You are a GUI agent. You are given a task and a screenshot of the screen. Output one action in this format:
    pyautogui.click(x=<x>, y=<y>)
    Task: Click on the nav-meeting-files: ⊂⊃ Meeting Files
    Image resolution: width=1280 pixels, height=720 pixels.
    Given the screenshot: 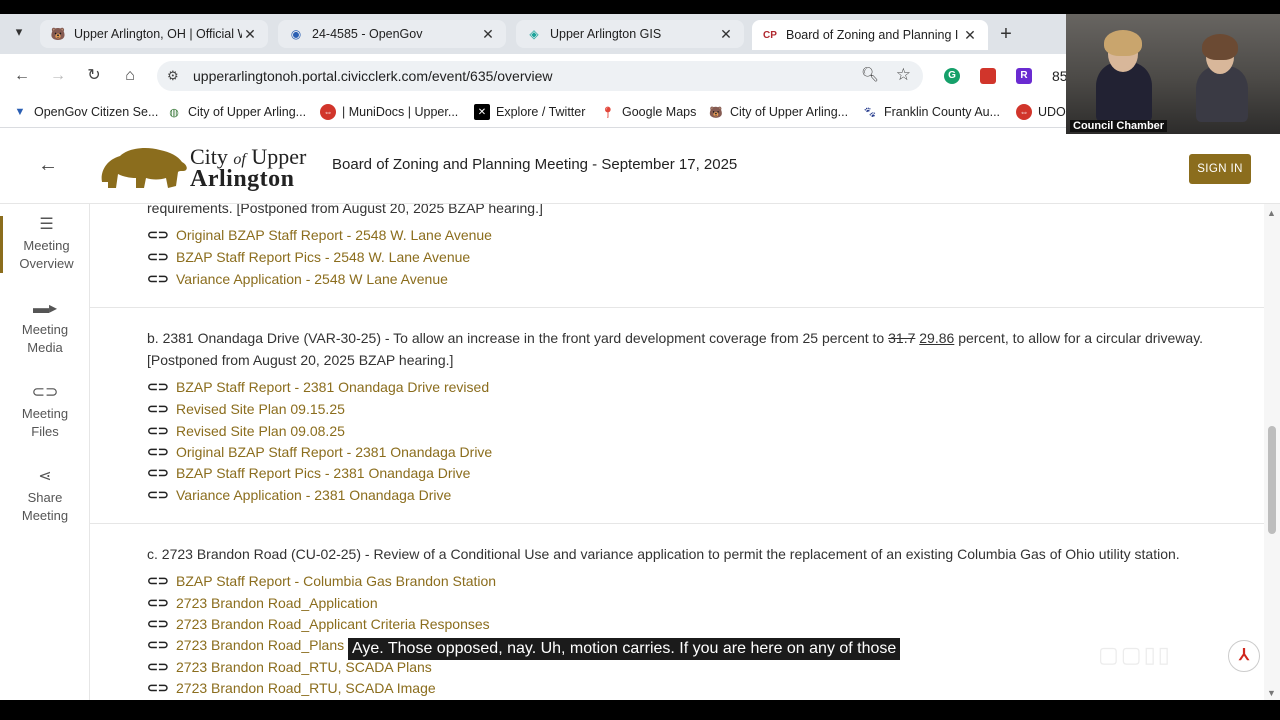 What is the action you would take?
    pyautogui.click(x=45, y=412)
    